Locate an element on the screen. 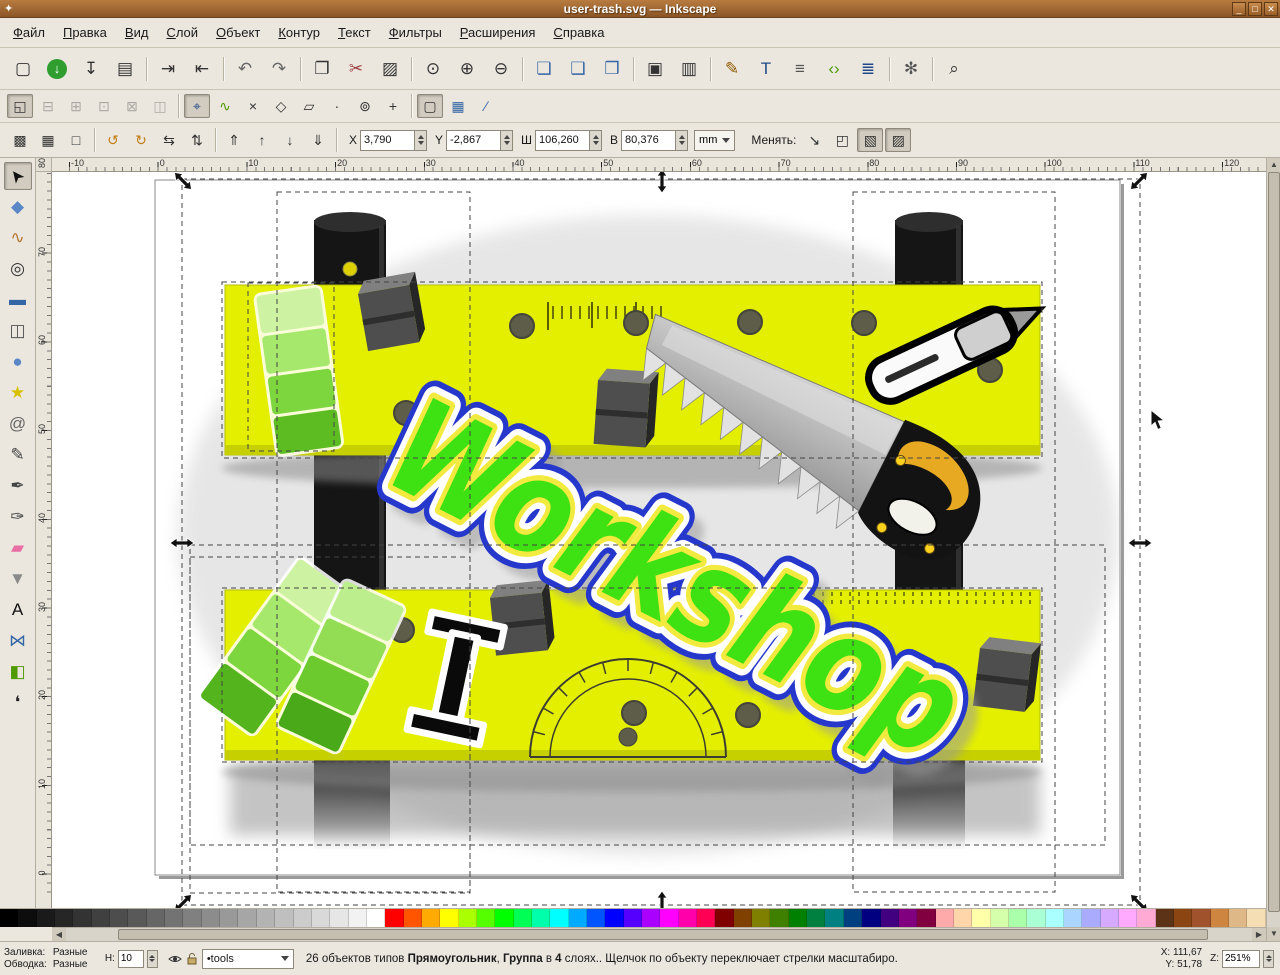  width-spinner is located at coordinates (596, 140).